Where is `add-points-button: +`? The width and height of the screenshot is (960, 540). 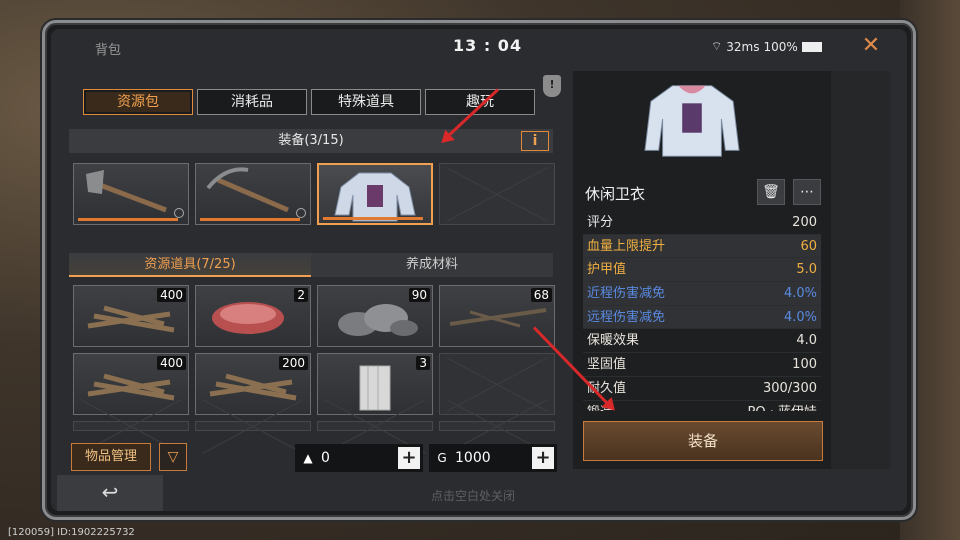 add-points-button: + is located at coordinates (409, 458).